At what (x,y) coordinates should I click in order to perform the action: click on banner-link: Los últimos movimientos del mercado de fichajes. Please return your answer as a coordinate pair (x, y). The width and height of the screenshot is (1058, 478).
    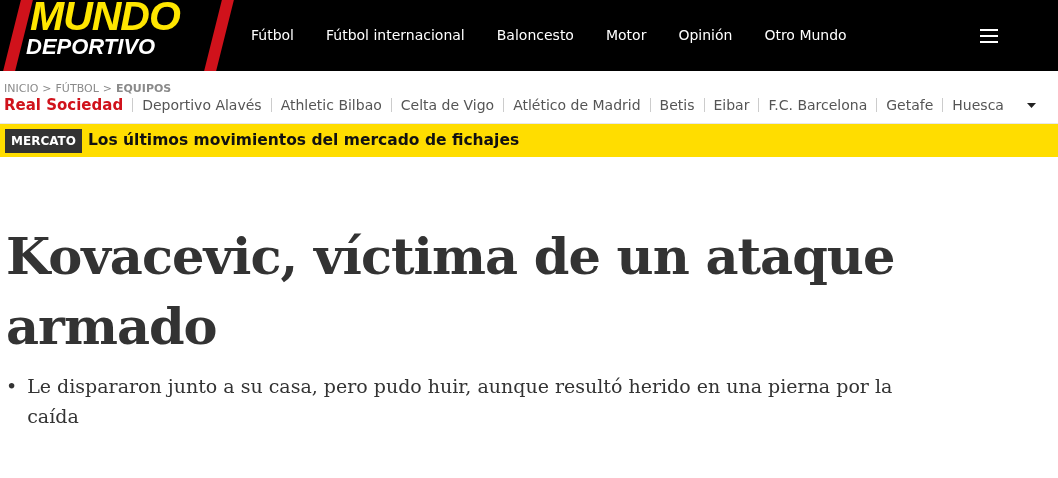
    Looking at the image, I should click on (303, 140).